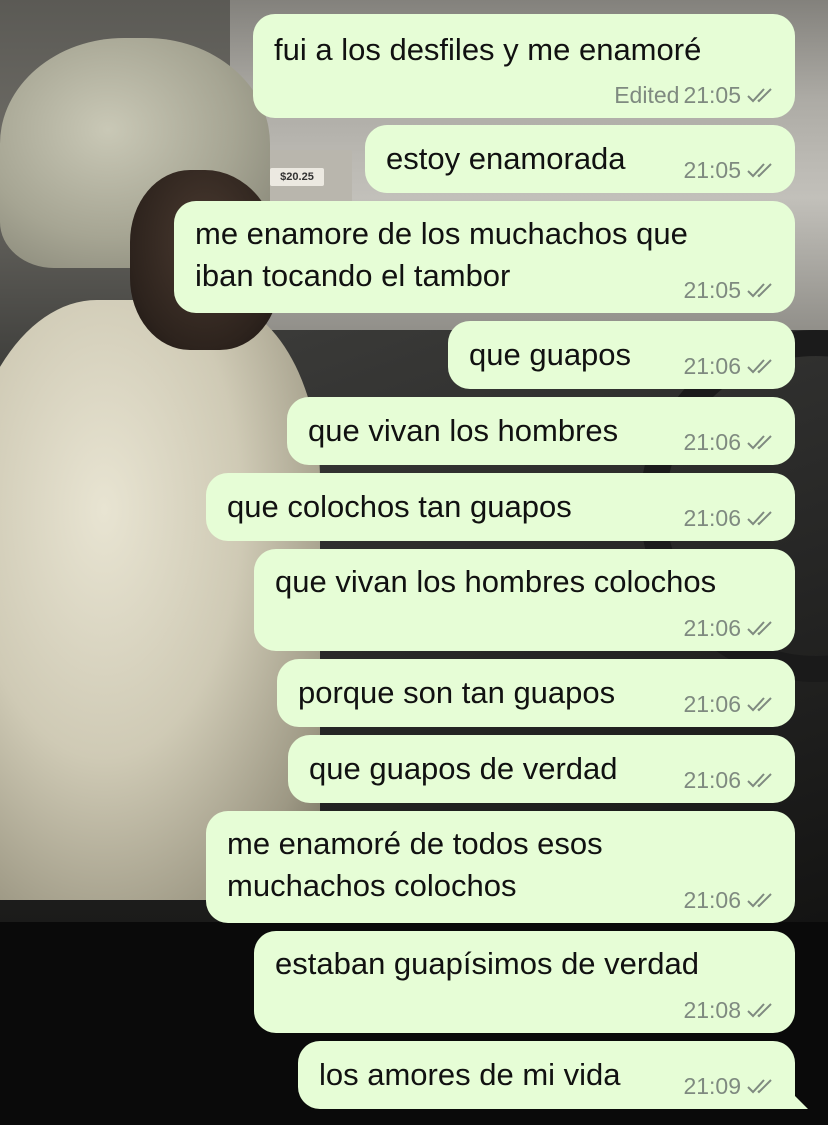 This screenshot has height=1125, width=828. What do you see at coordinates (712, 1086) in the screenshot?
I see `message-time: 21:09` at bounding box center [712, 1086].